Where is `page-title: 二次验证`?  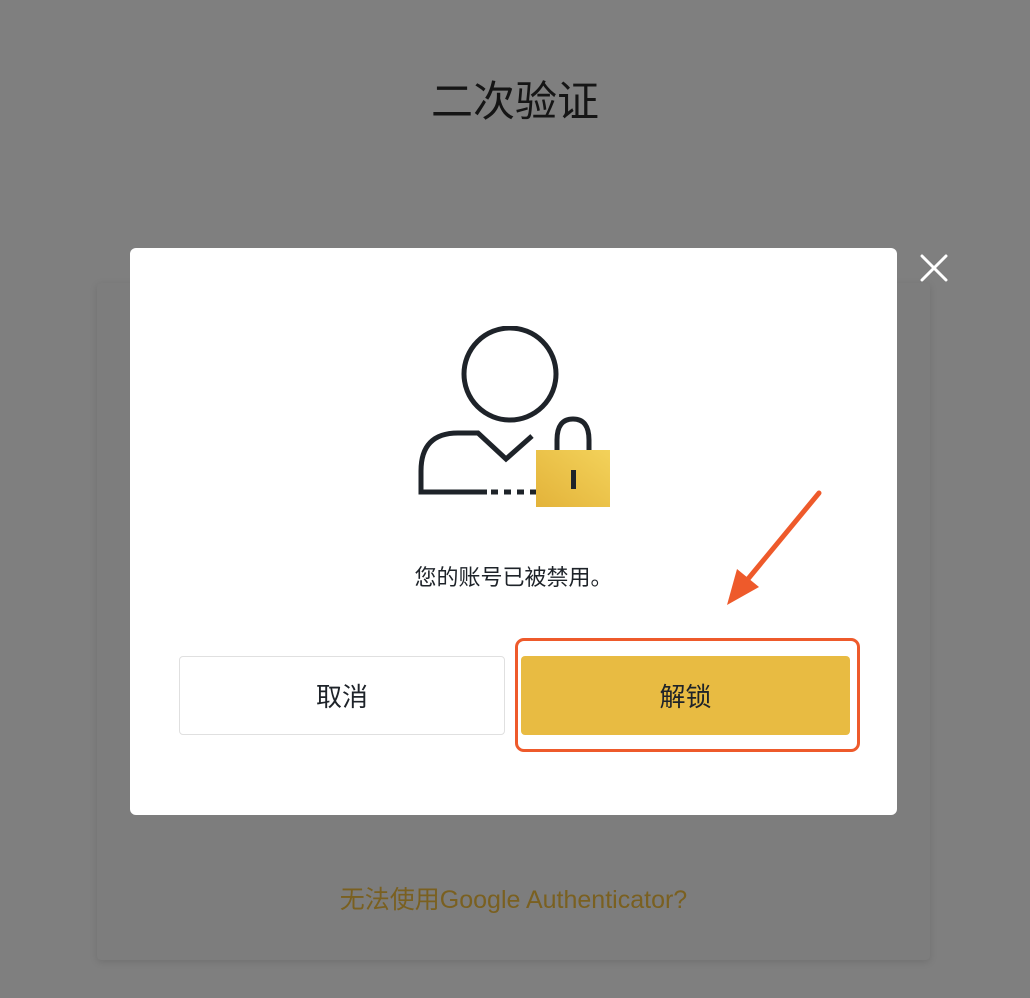 page-title: 二次验证 is located at coordinates (514, 101).